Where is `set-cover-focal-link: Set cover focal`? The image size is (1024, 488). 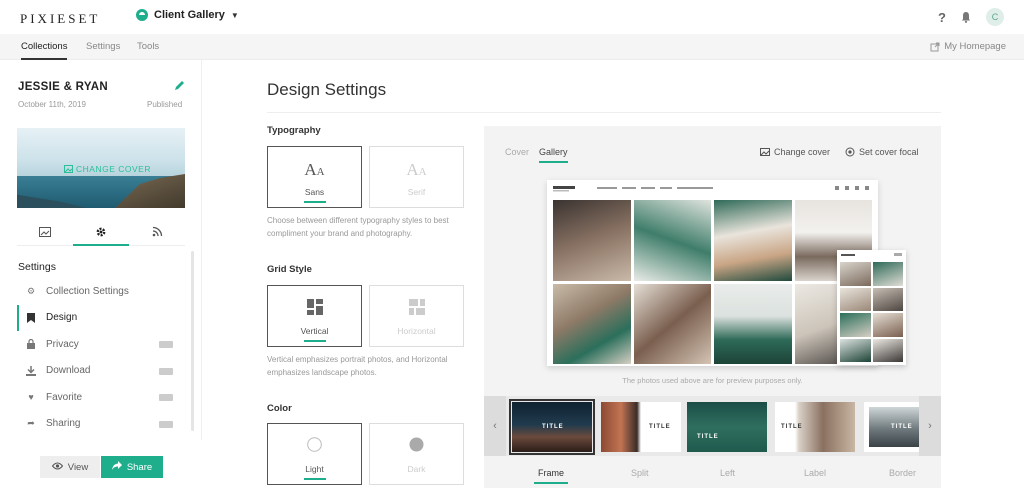 set-cover-focal-link: Set cover focal is located at coordinates (882, 152).